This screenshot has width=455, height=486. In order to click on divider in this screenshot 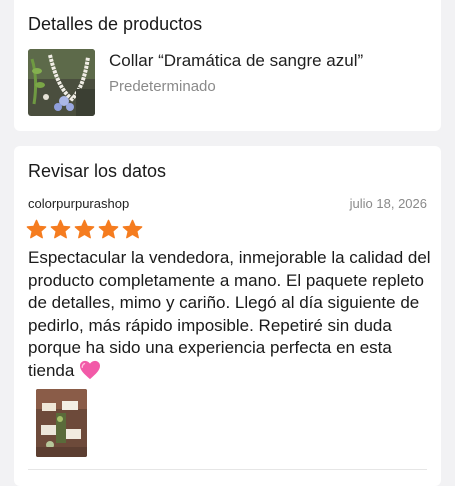, I will do `click(227, 469)`.